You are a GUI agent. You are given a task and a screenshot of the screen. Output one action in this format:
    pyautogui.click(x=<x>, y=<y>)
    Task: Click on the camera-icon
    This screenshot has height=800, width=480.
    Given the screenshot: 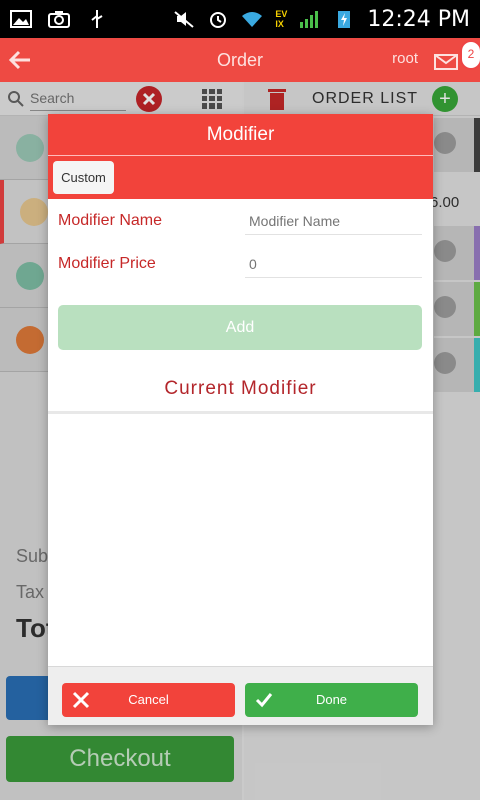 What is the action you would take?
    pyautogui.click(x=59, y=19)
    